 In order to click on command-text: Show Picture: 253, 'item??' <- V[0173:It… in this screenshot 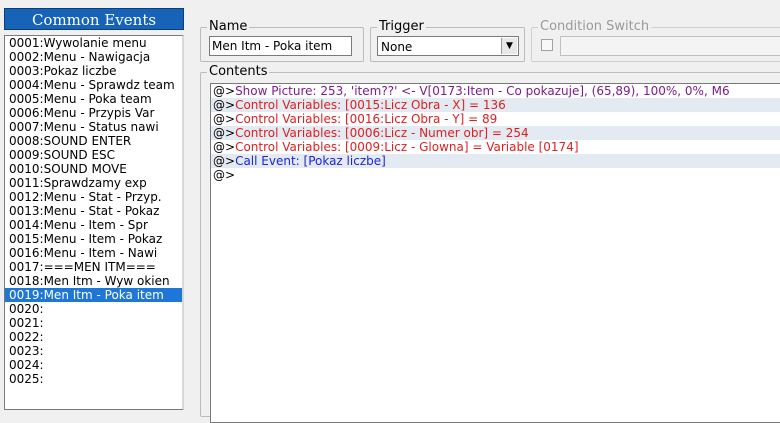, I will do `click(482, 91)`.